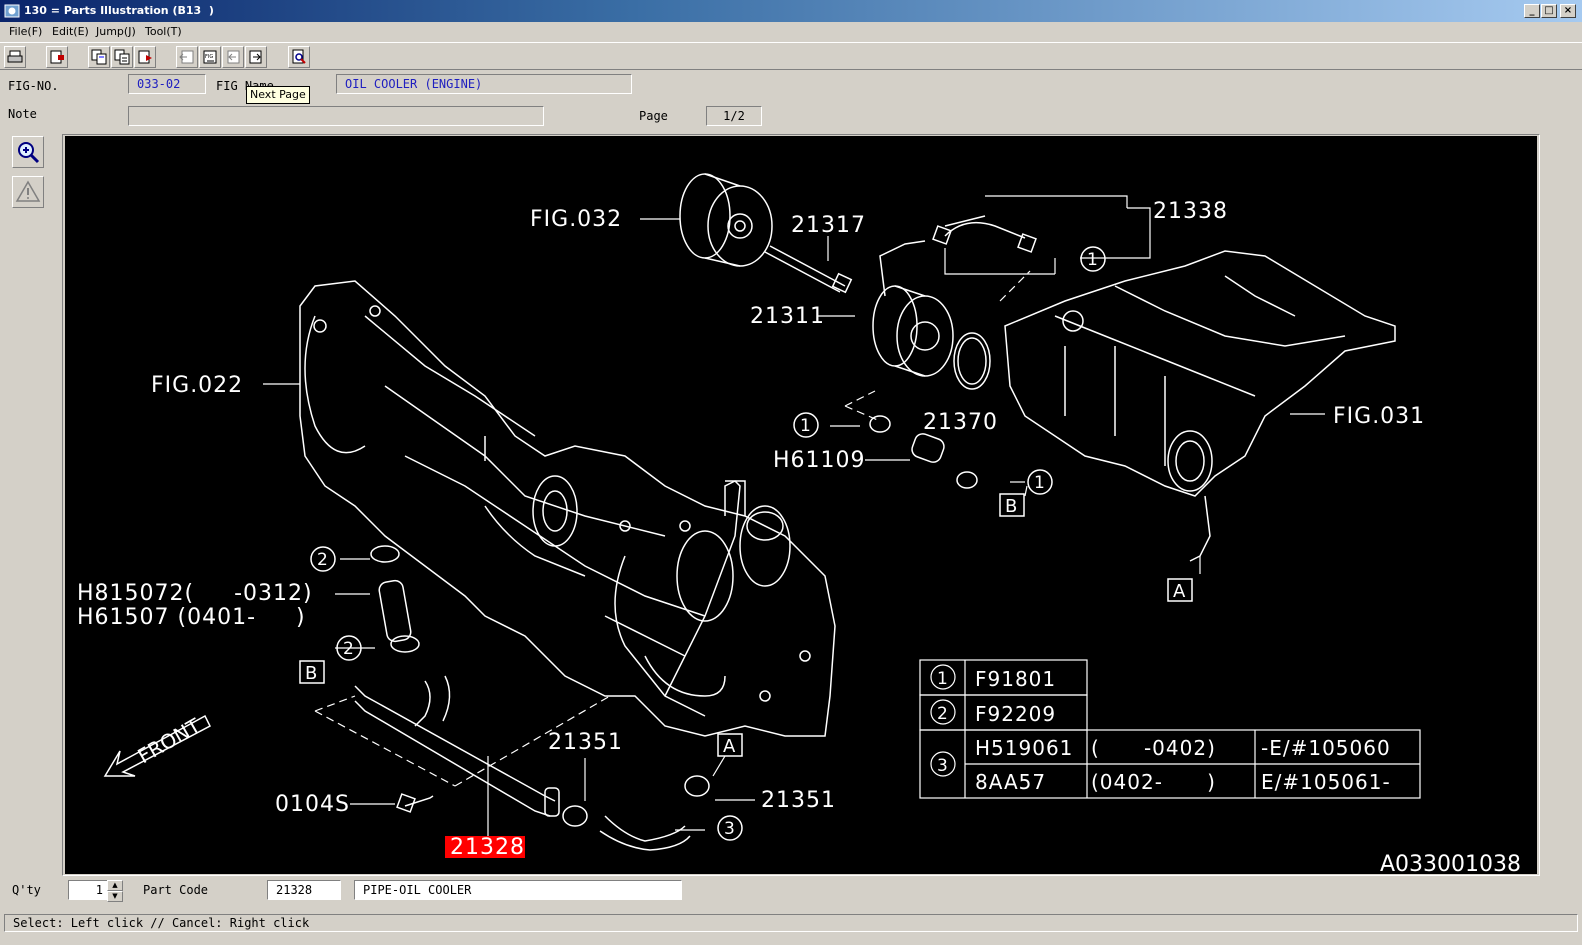 The image size is (1582, 945). I want to click on prev-fig-icon, so click(186, 57).